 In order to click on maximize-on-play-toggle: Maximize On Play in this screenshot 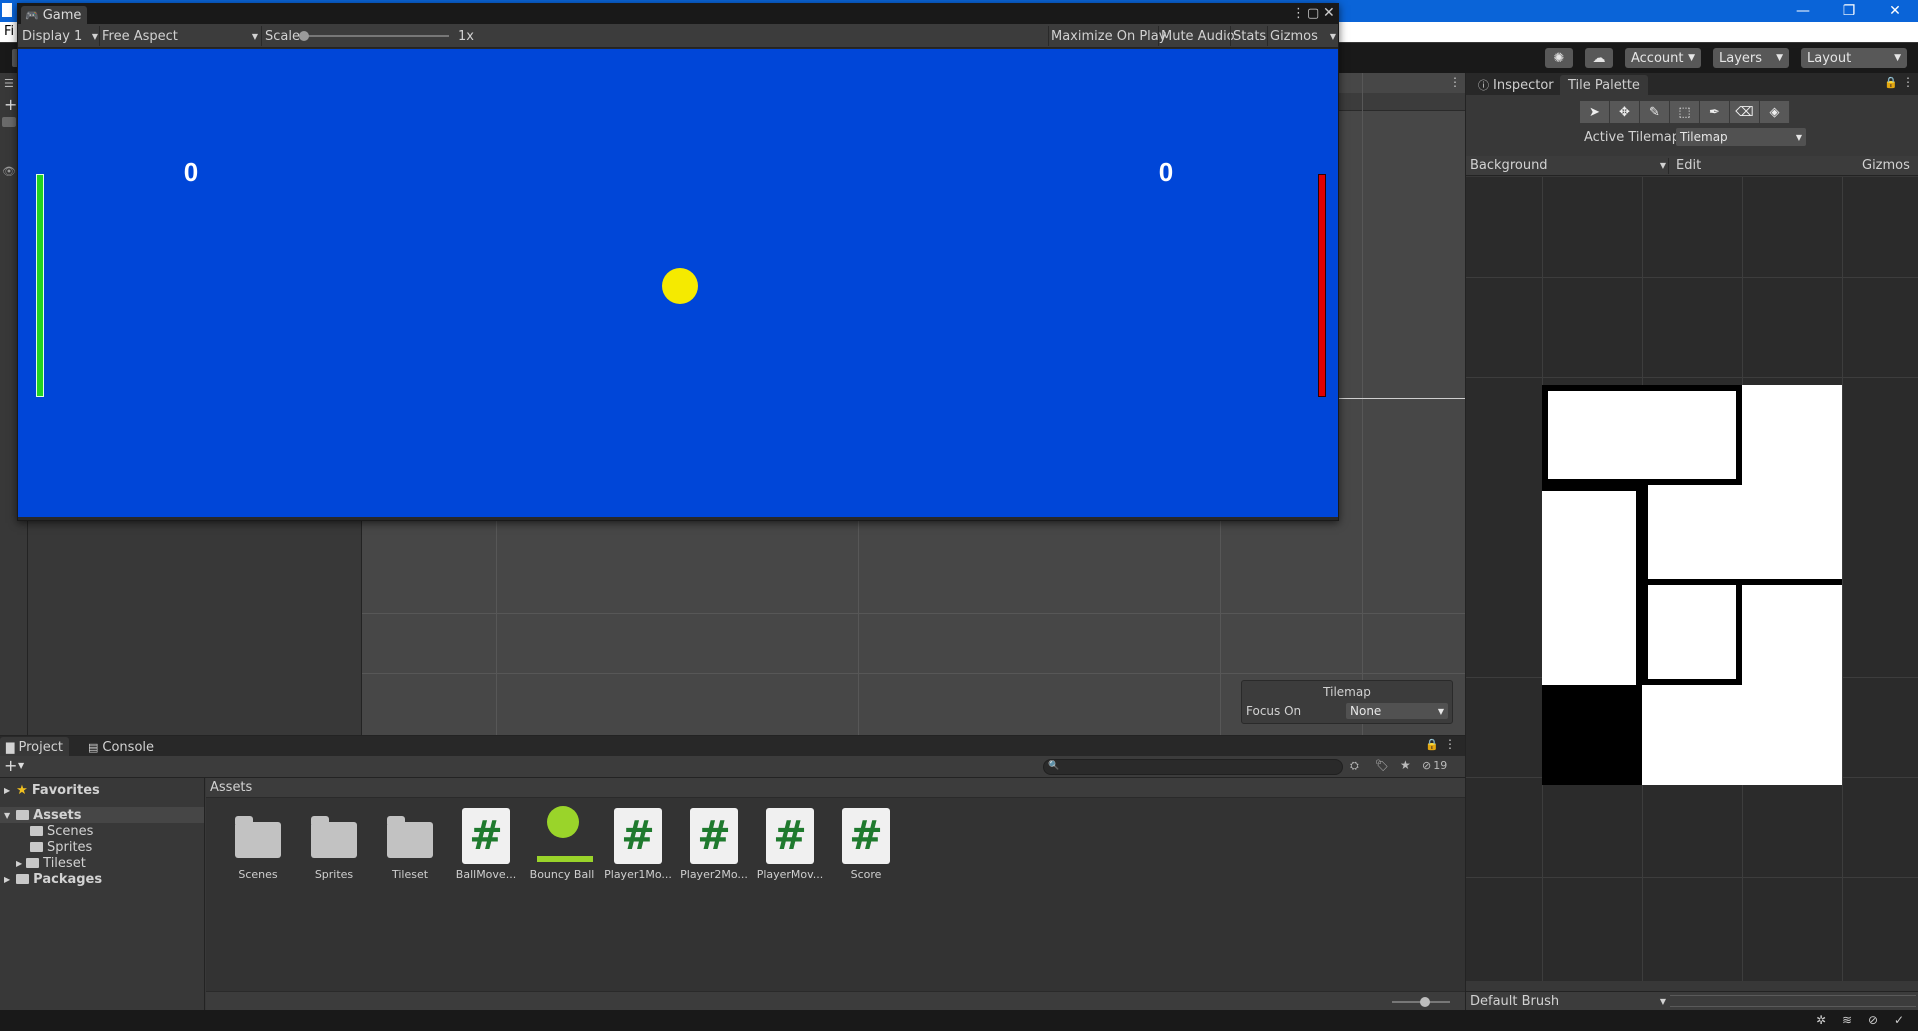, I will do `click(1108, 36)`.